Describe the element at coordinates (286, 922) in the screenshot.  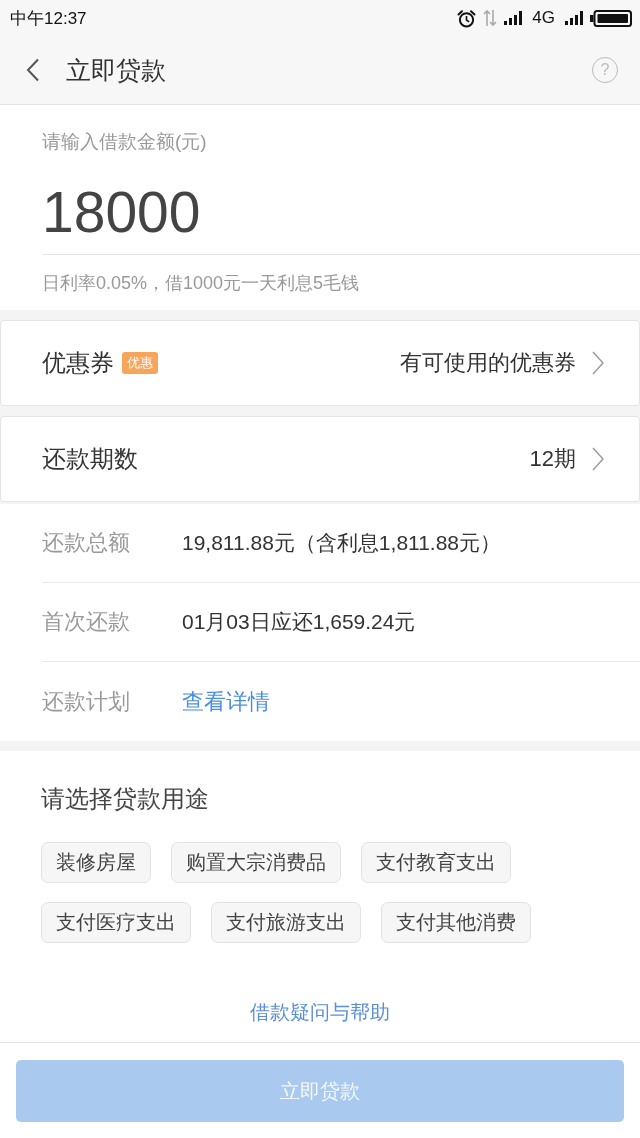
I see `purpose-chip: 支付旅游支出` at that location.